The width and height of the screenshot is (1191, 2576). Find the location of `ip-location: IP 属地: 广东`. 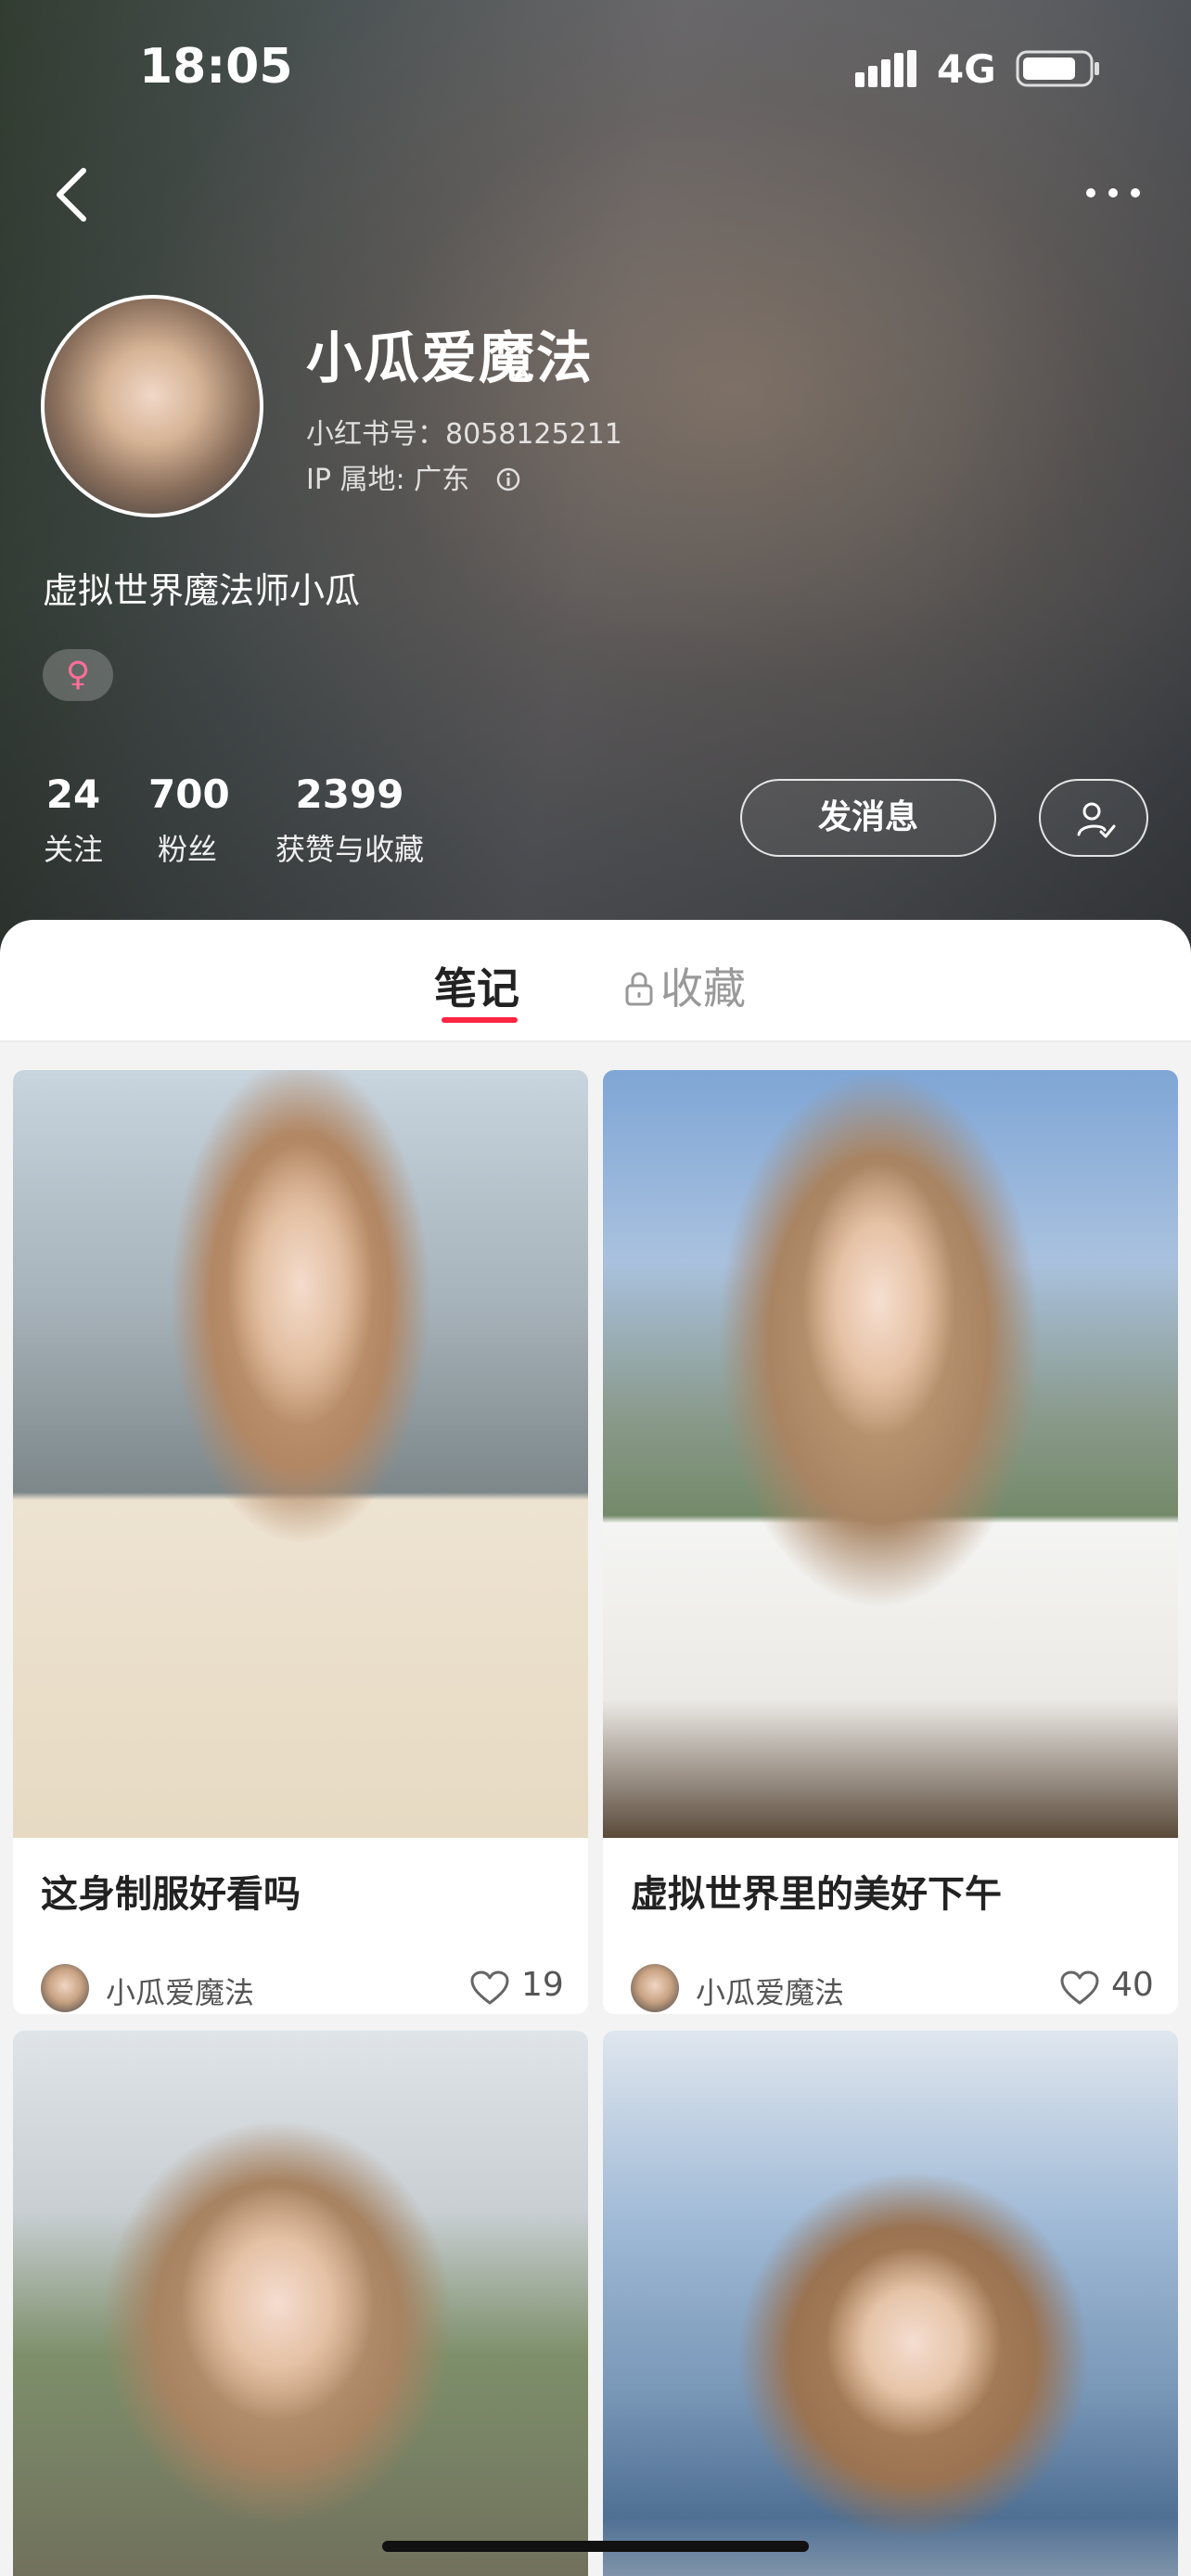

ip-location: IP 属地: 广东 is located at coordinates (413, 476).